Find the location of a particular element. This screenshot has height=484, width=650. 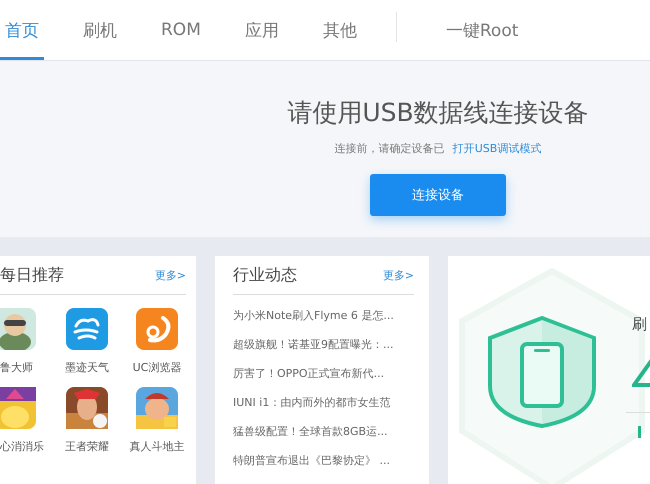

connect-button: 连接设备 is located at coordinates (438, 195).